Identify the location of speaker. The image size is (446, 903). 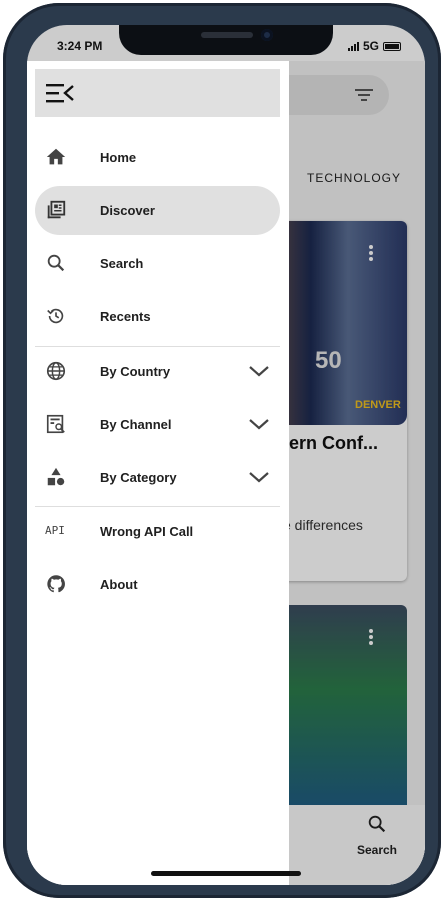
(227, 35).